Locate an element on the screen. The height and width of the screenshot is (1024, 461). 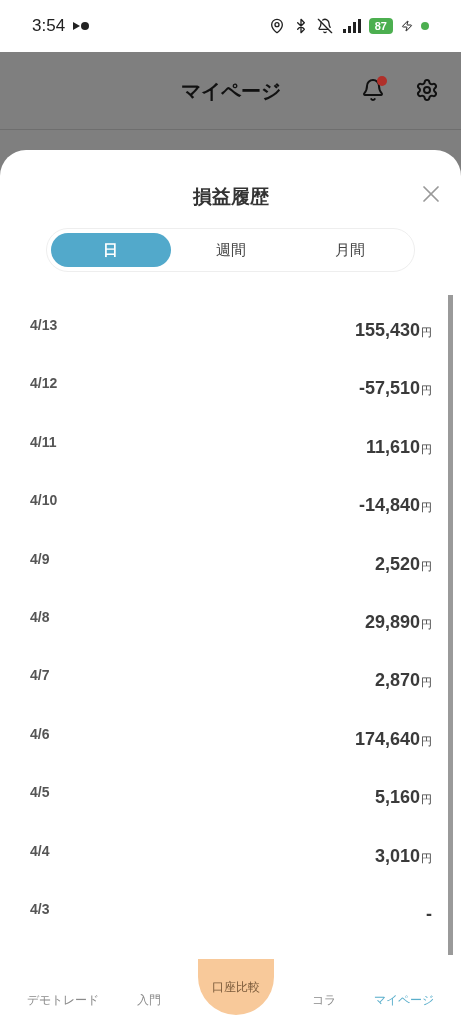
profit-amount: 11,610 is located at coordinates (392, 447).